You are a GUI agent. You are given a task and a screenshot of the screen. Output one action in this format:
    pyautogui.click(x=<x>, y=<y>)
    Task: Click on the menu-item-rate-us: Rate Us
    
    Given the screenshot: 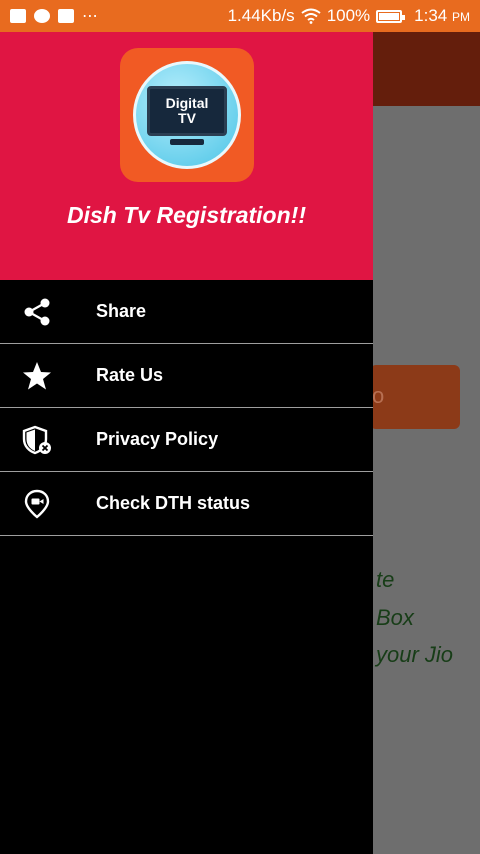 What is the action you would take?
    pyautogui.click(x=186, y=376)
    